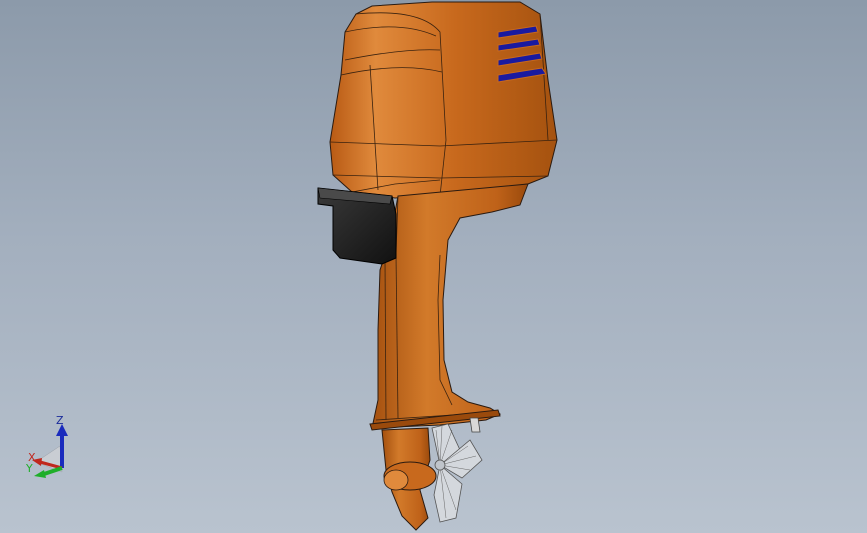  Describe the element at coordinates (457, 473) in the screenshot. I see `propeller` at that location.